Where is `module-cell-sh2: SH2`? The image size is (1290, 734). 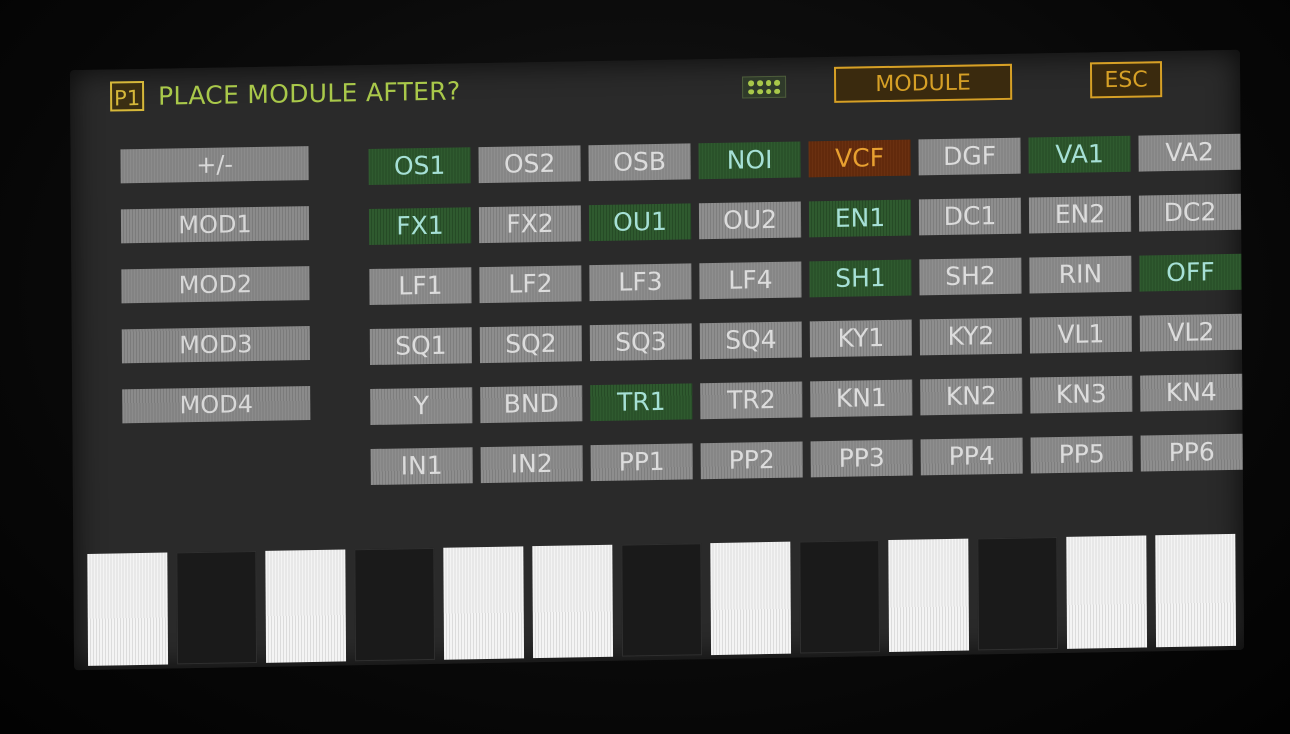 module-cell-sh2: SH2 is located at coordinates (970, 276).